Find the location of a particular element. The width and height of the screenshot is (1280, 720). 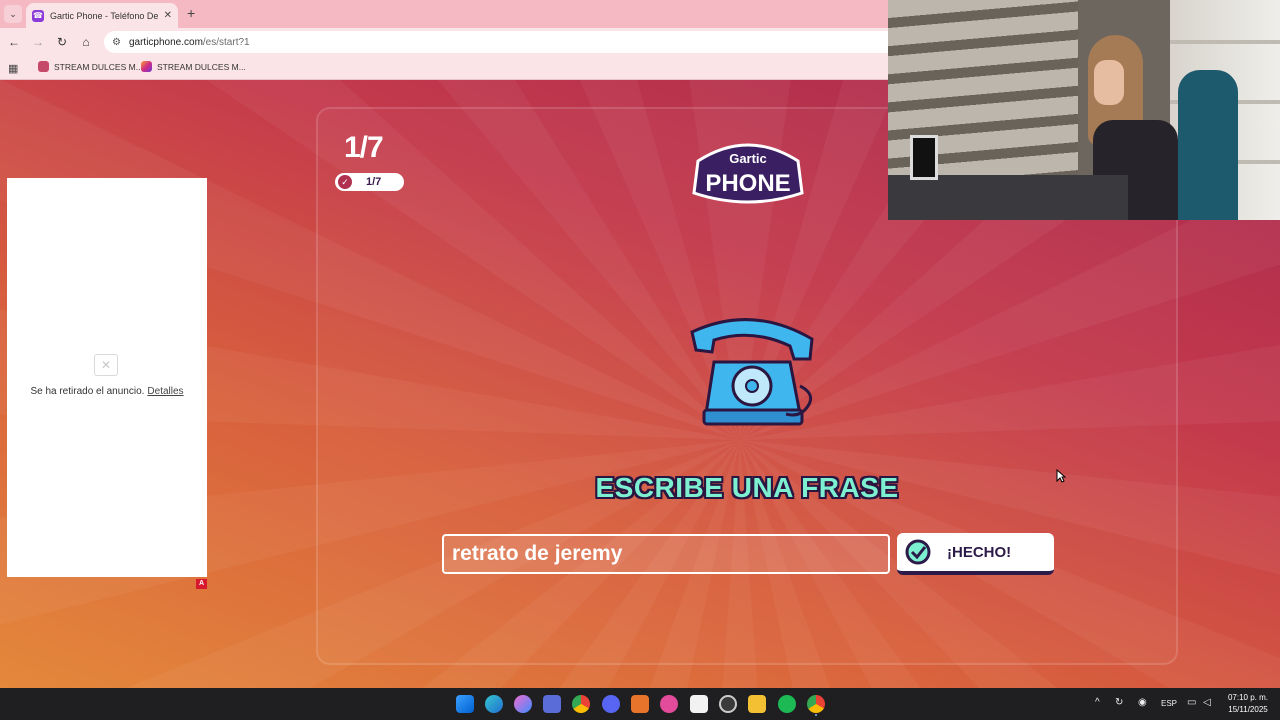

chrome-icon is located at coordinates (581, 704).